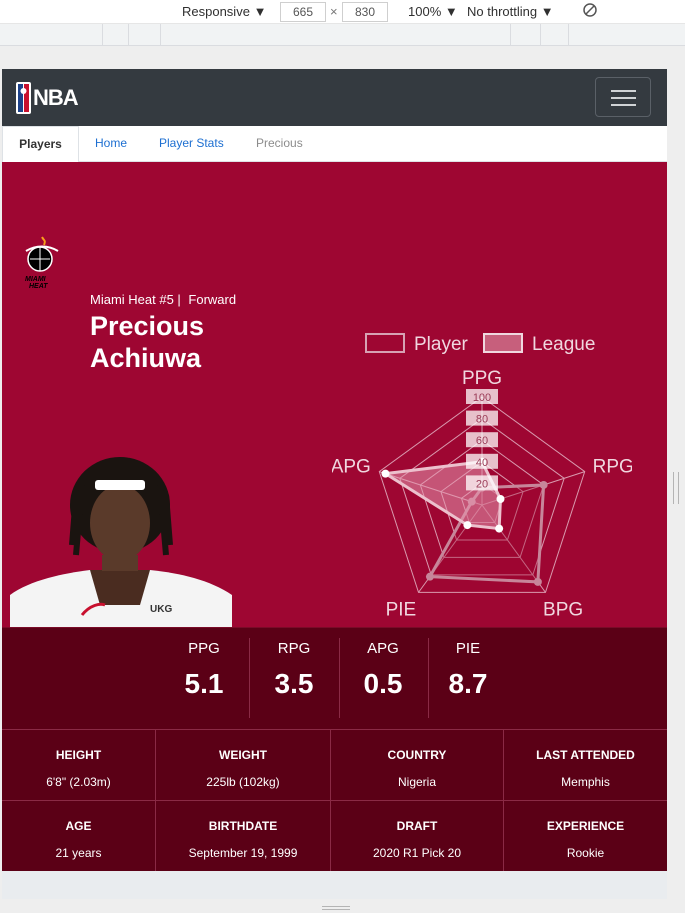  Describe the element at coordinates (334, 678) in the screenshot. I see `stat-summary: PPG 5.1 RPG 3.5 APG 0.5 PIE 8.7` at that location.